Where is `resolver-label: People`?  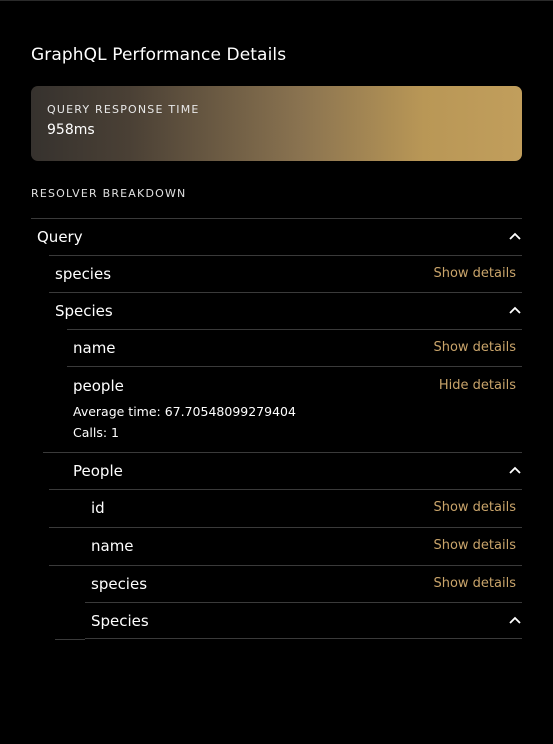
resolver-label: People is located at coordinates (98, 471).